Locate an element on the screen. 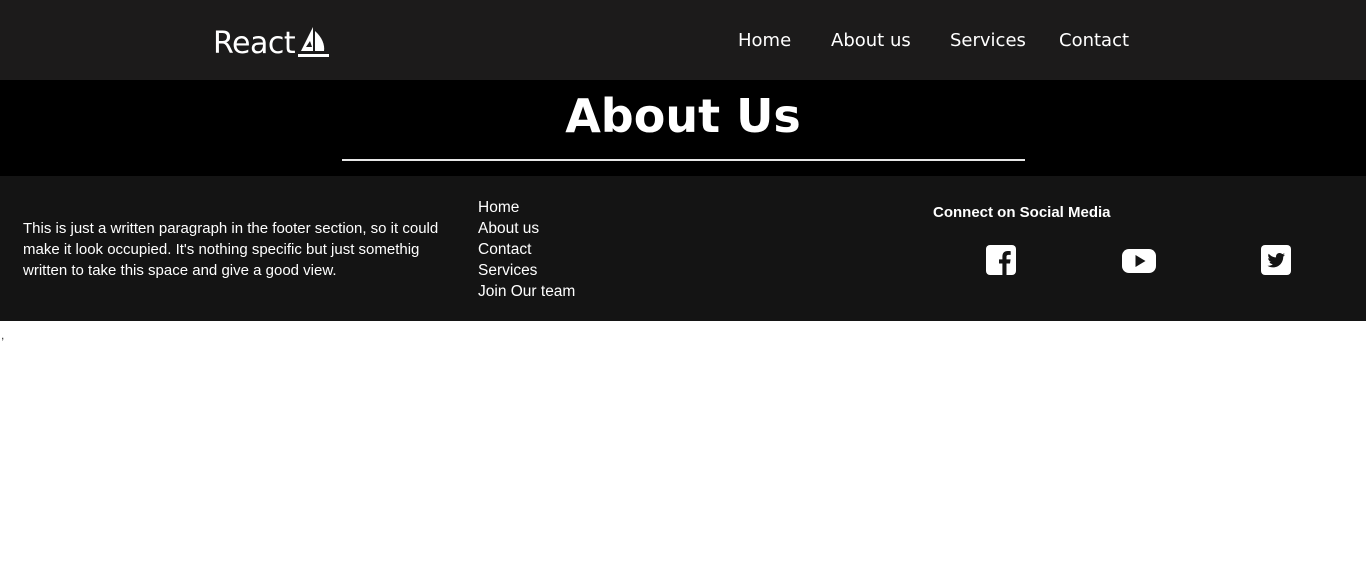  nav-services-link: Services is located at coordinates (988, 41).